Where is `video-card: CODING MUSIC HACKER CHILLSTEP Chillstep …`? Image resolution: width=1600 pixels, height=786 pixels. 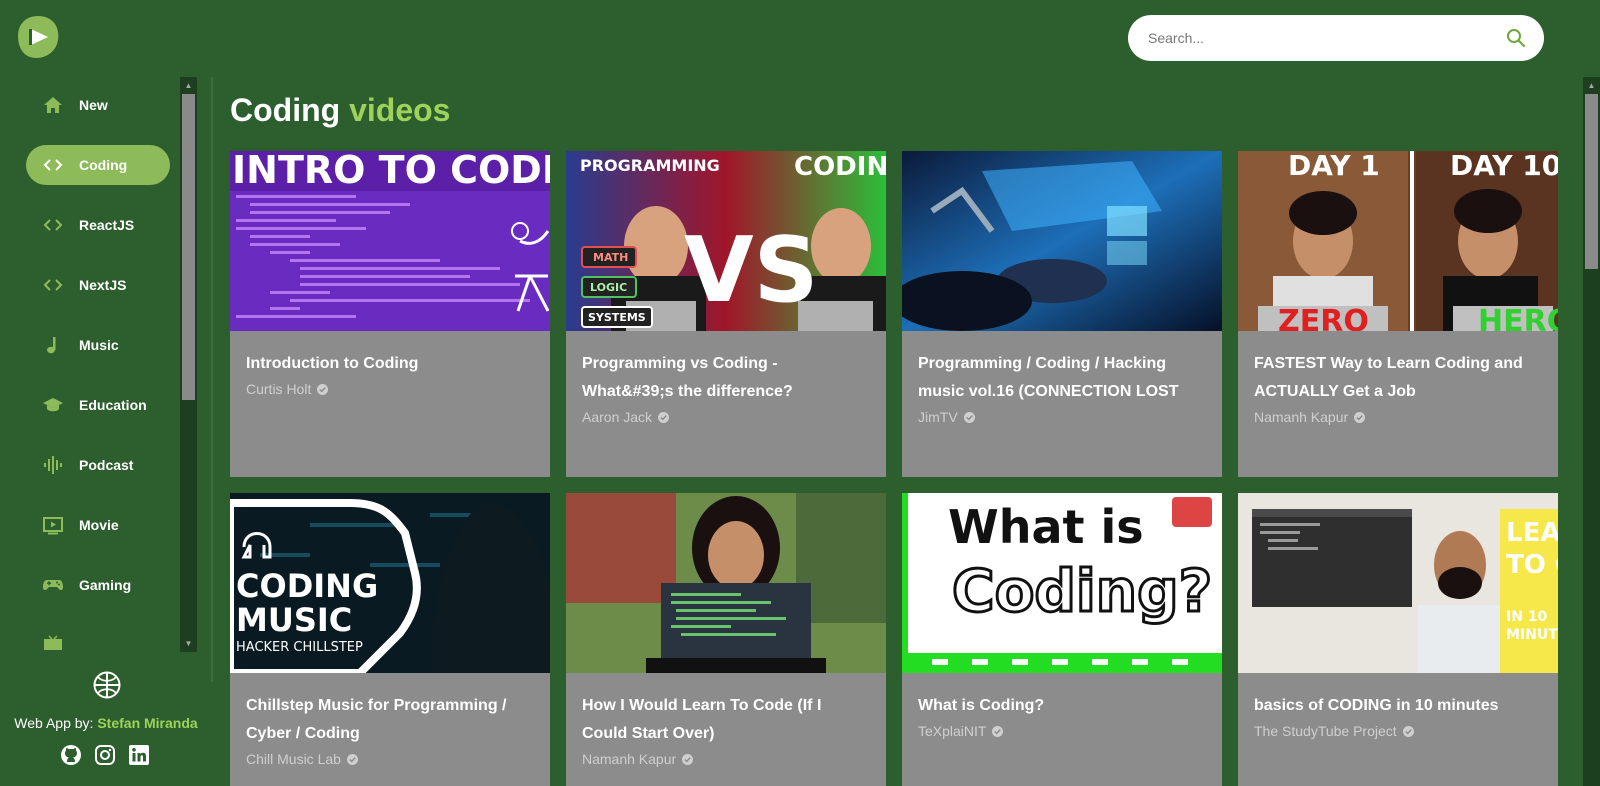
video-card: CODING MUSIC HACKER CHILLSTEP Chillstep … is located at coordinates (390, 639).